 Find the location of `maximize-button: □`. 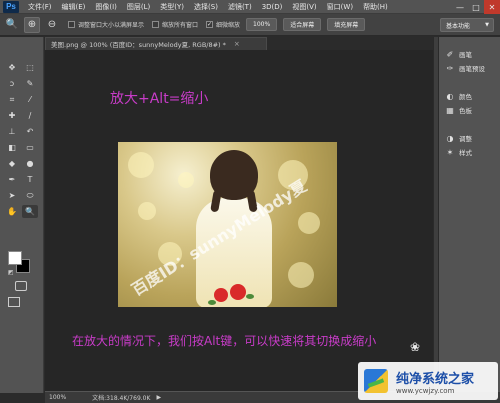

maximize-button: □ is located at coordinates (476, 7).